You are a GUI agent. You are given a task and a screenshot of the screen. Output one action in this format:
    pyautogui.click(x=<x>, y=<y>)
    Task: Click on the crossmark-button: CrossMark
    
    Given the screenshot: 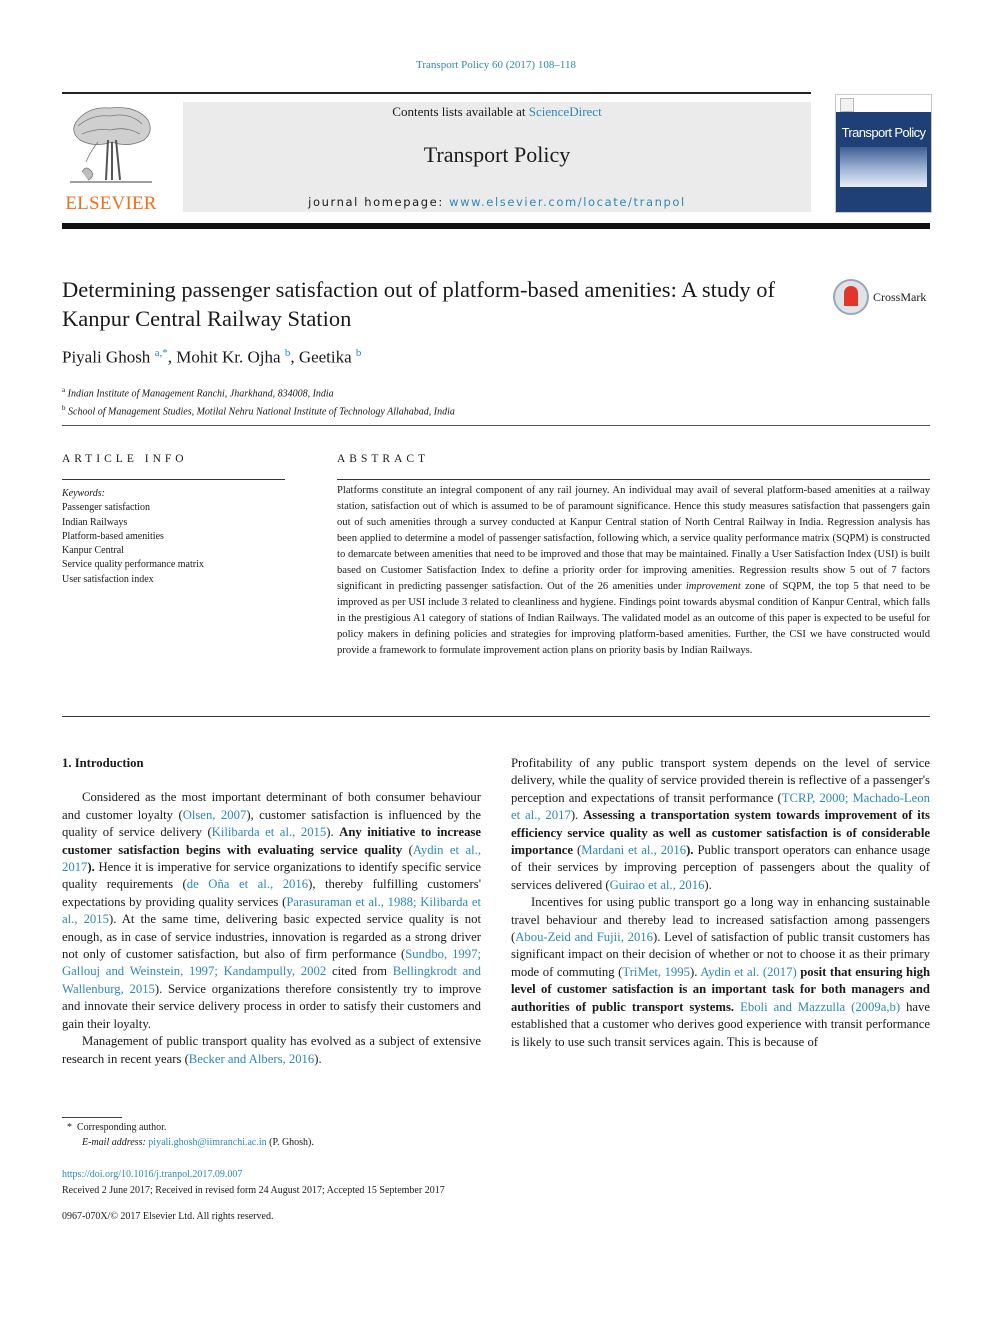 What is the action you would take?
    pyautogui.click(x=883, y=298)
    